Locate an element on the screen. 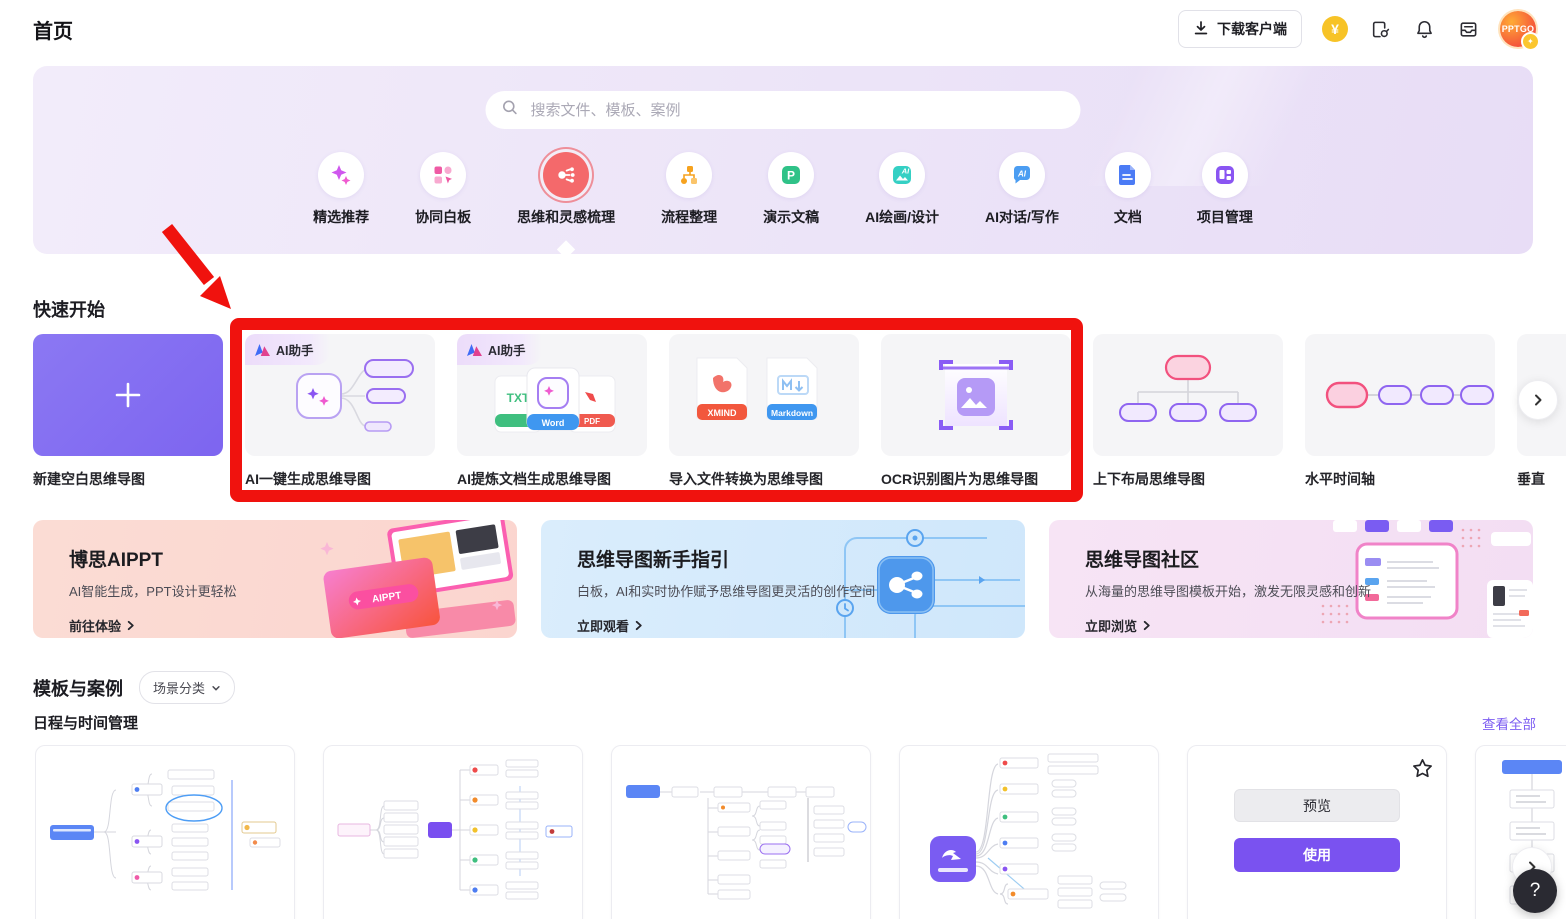 Image resolution: width=1566 pixels, height=919 pixels. banner-link: 前往体验 is located at coordinates (293, 625).